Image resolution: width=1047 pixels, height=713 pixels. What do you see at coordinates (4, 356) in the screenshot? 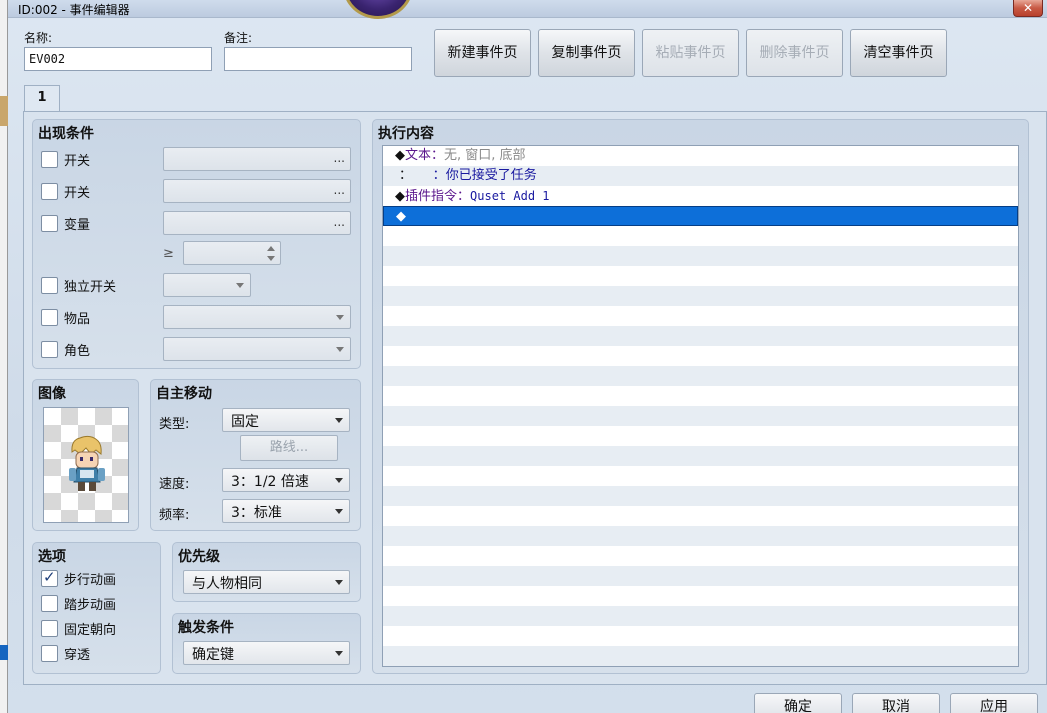
I see `background-desktop-edge` at bounding box center [4, 356].